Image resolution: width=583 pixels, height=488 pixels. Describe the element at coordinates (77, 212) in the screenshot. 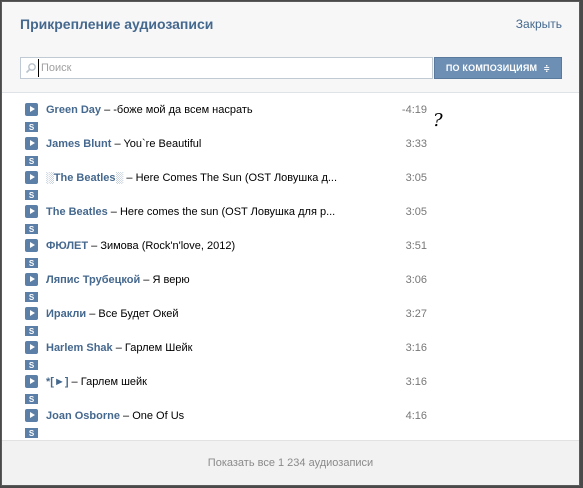

I see `track-artist: The Beatles` at that location.